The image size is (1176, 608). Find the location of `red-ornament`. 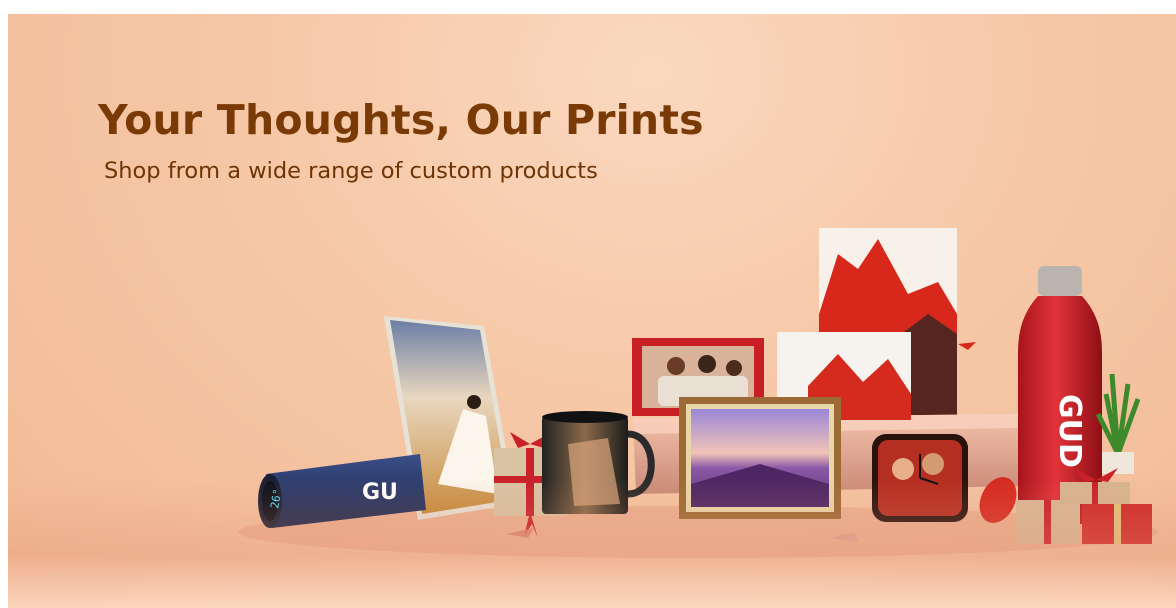

red-ornament is located at coordinates (998, 500).